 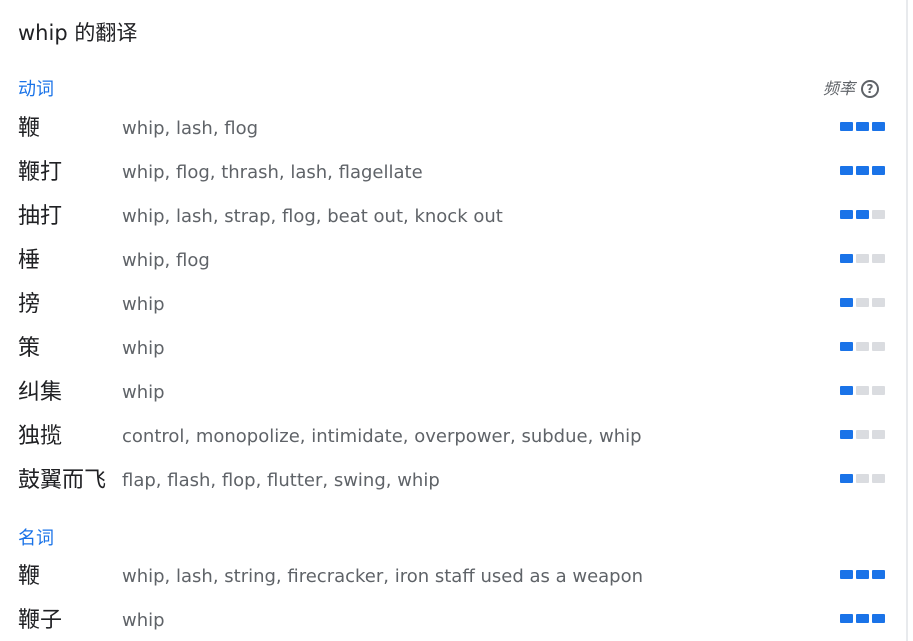 I want to click on translation-term: 策, so click(x=29, y=349).